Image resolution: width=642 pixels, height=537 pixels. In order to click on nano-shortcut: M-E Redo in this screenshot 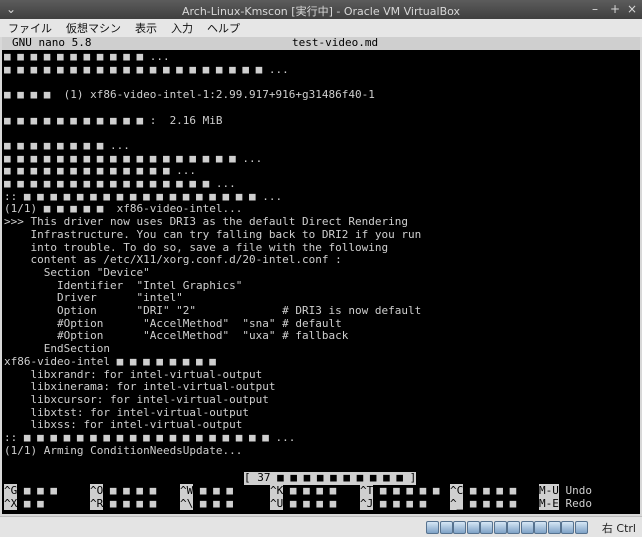, I will do `click(566, 504)`.